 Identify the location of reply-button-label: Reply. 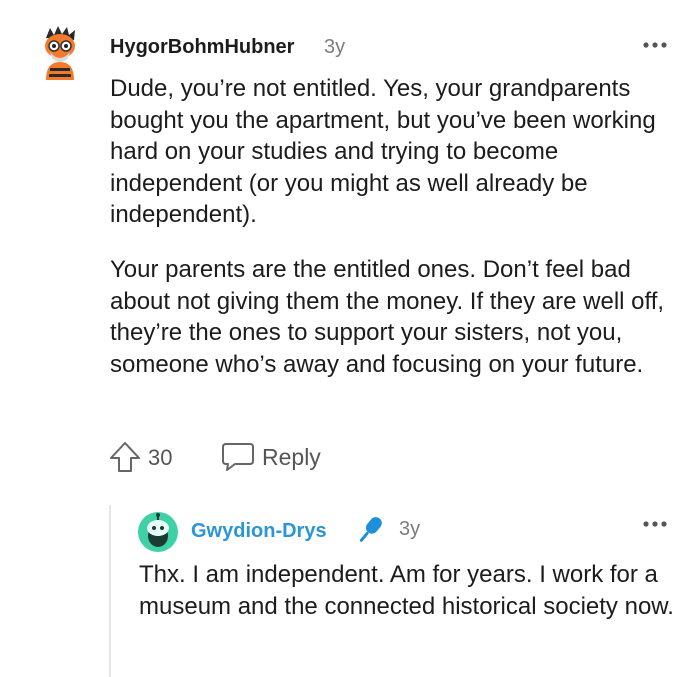
(291, 456).